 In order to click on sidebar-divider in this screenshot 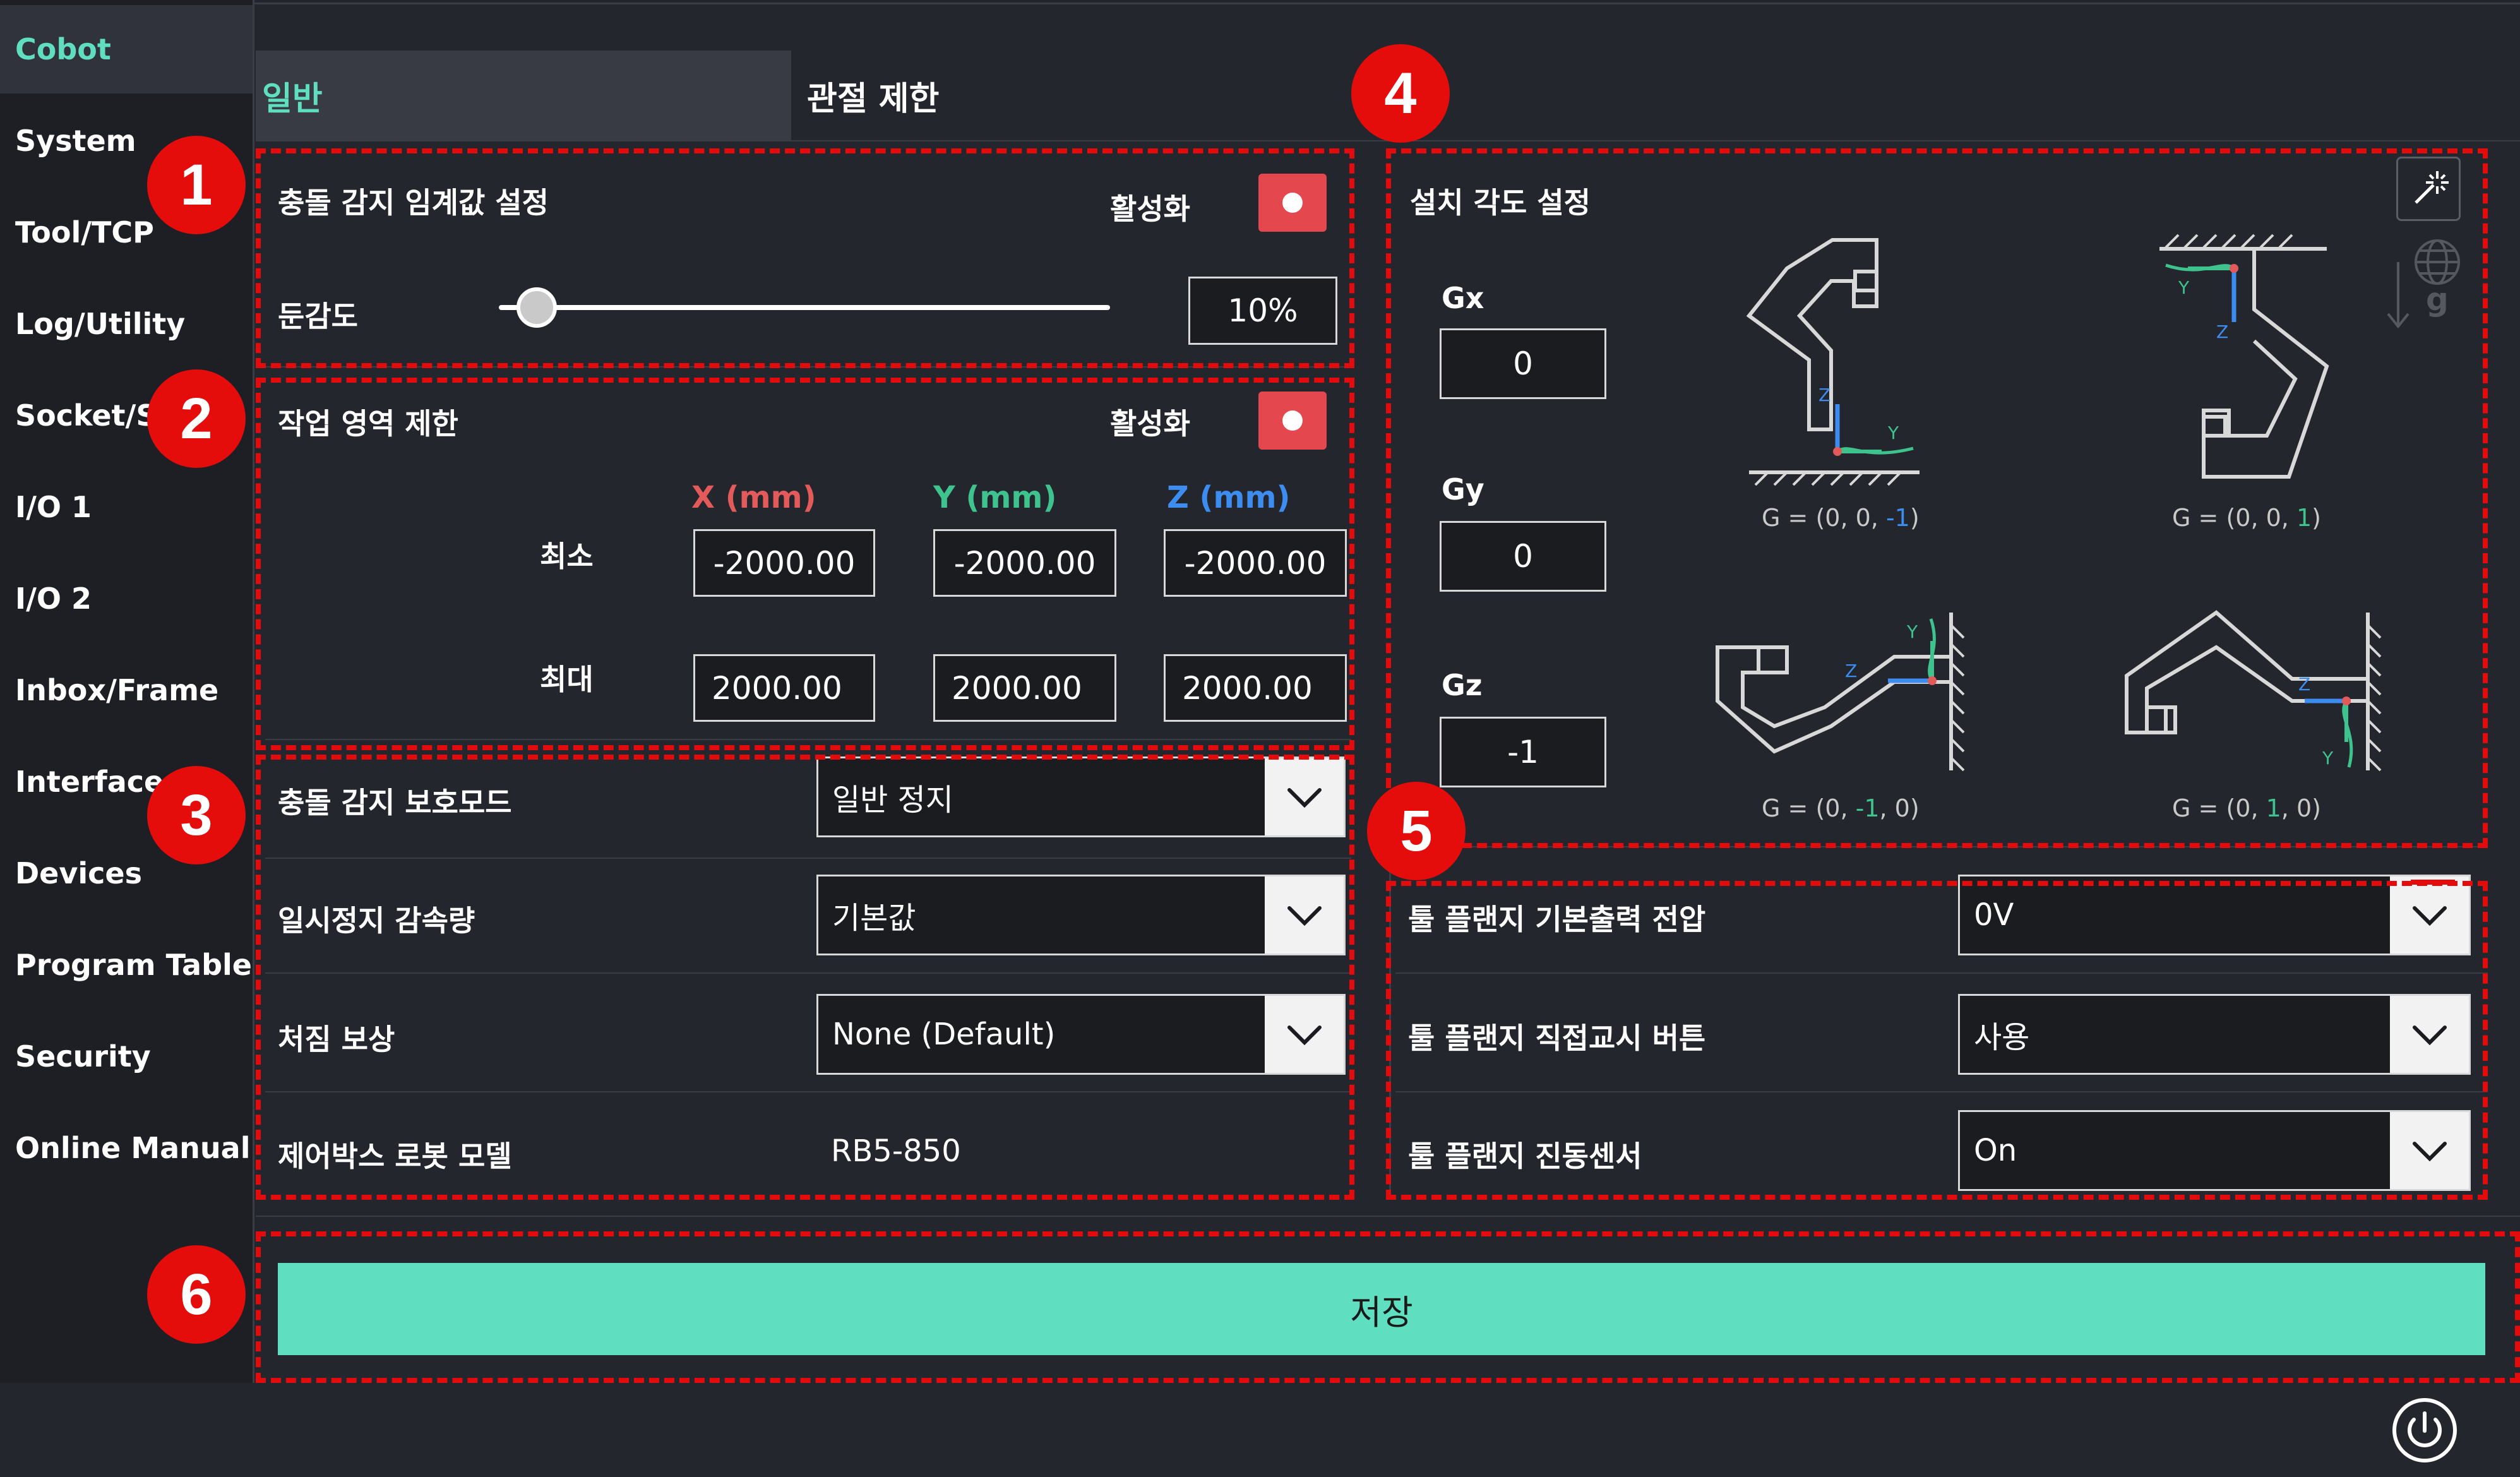, I will do `click(253, 692)`.